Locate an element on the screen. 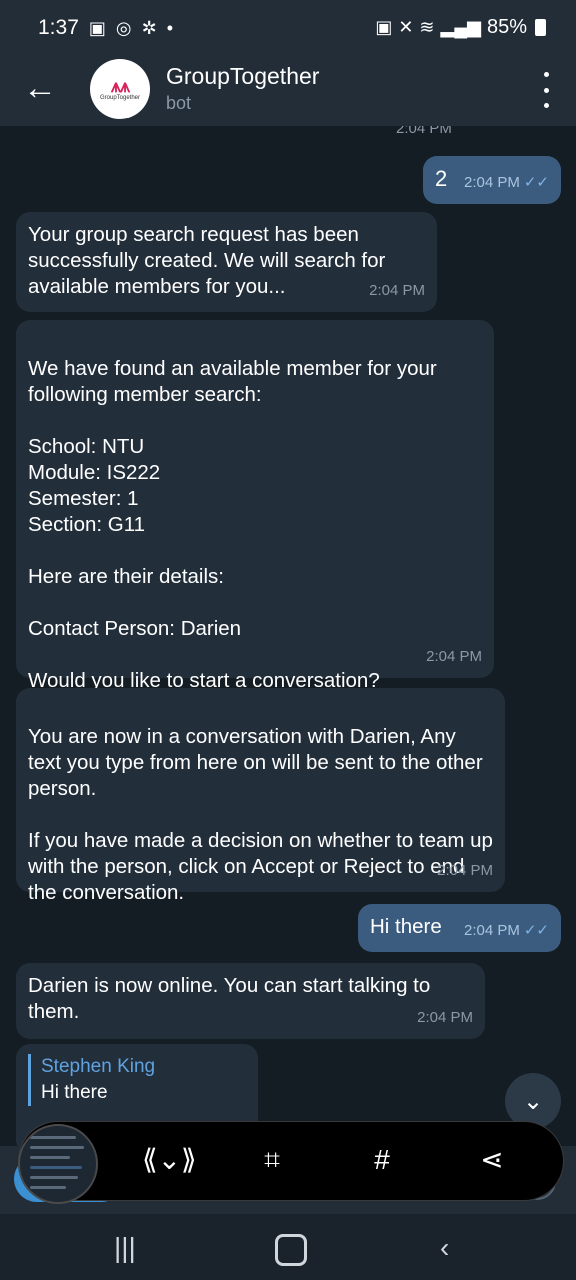  message-text: Hi there is located at coordinates (406, 926).